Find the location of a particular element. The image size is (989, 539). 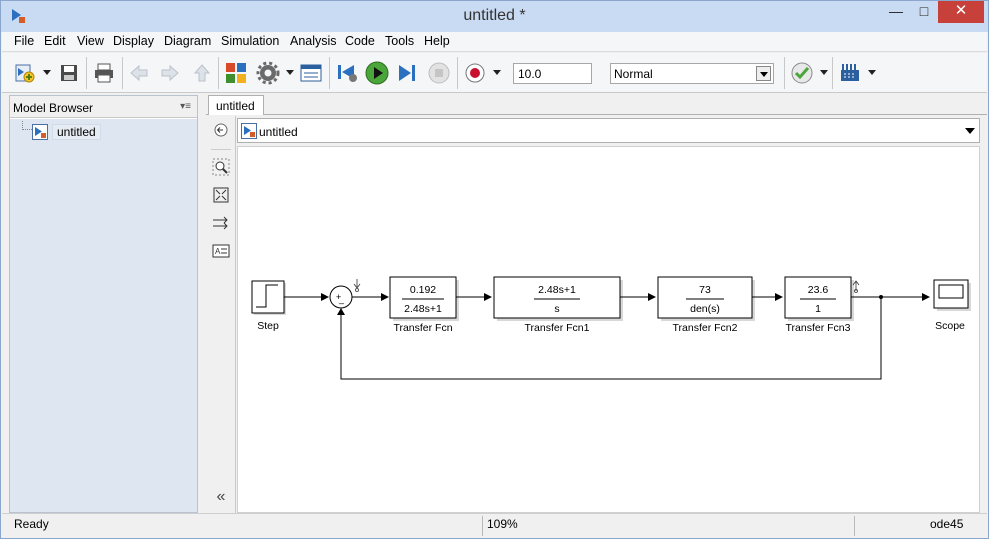

transfer-fcn2-block: 73 den(s) Transfer Fcn2 is located at coordinates (706, 305).